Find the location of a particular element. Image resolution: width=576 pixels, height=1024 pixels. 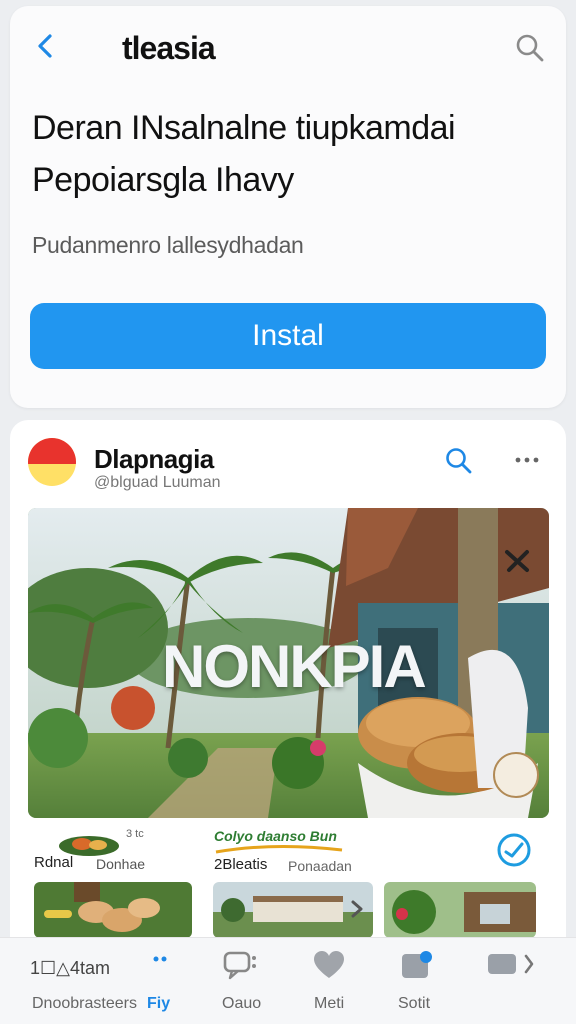

hero-overlay-text: NONKPIA is located at coordinates (294, 666).